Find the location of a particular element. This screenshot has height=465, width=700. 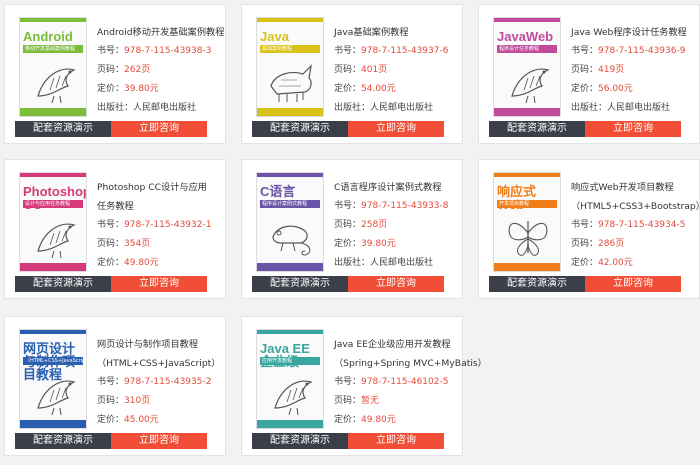

pages-value: 401页 is located at coordinates (374, 70).